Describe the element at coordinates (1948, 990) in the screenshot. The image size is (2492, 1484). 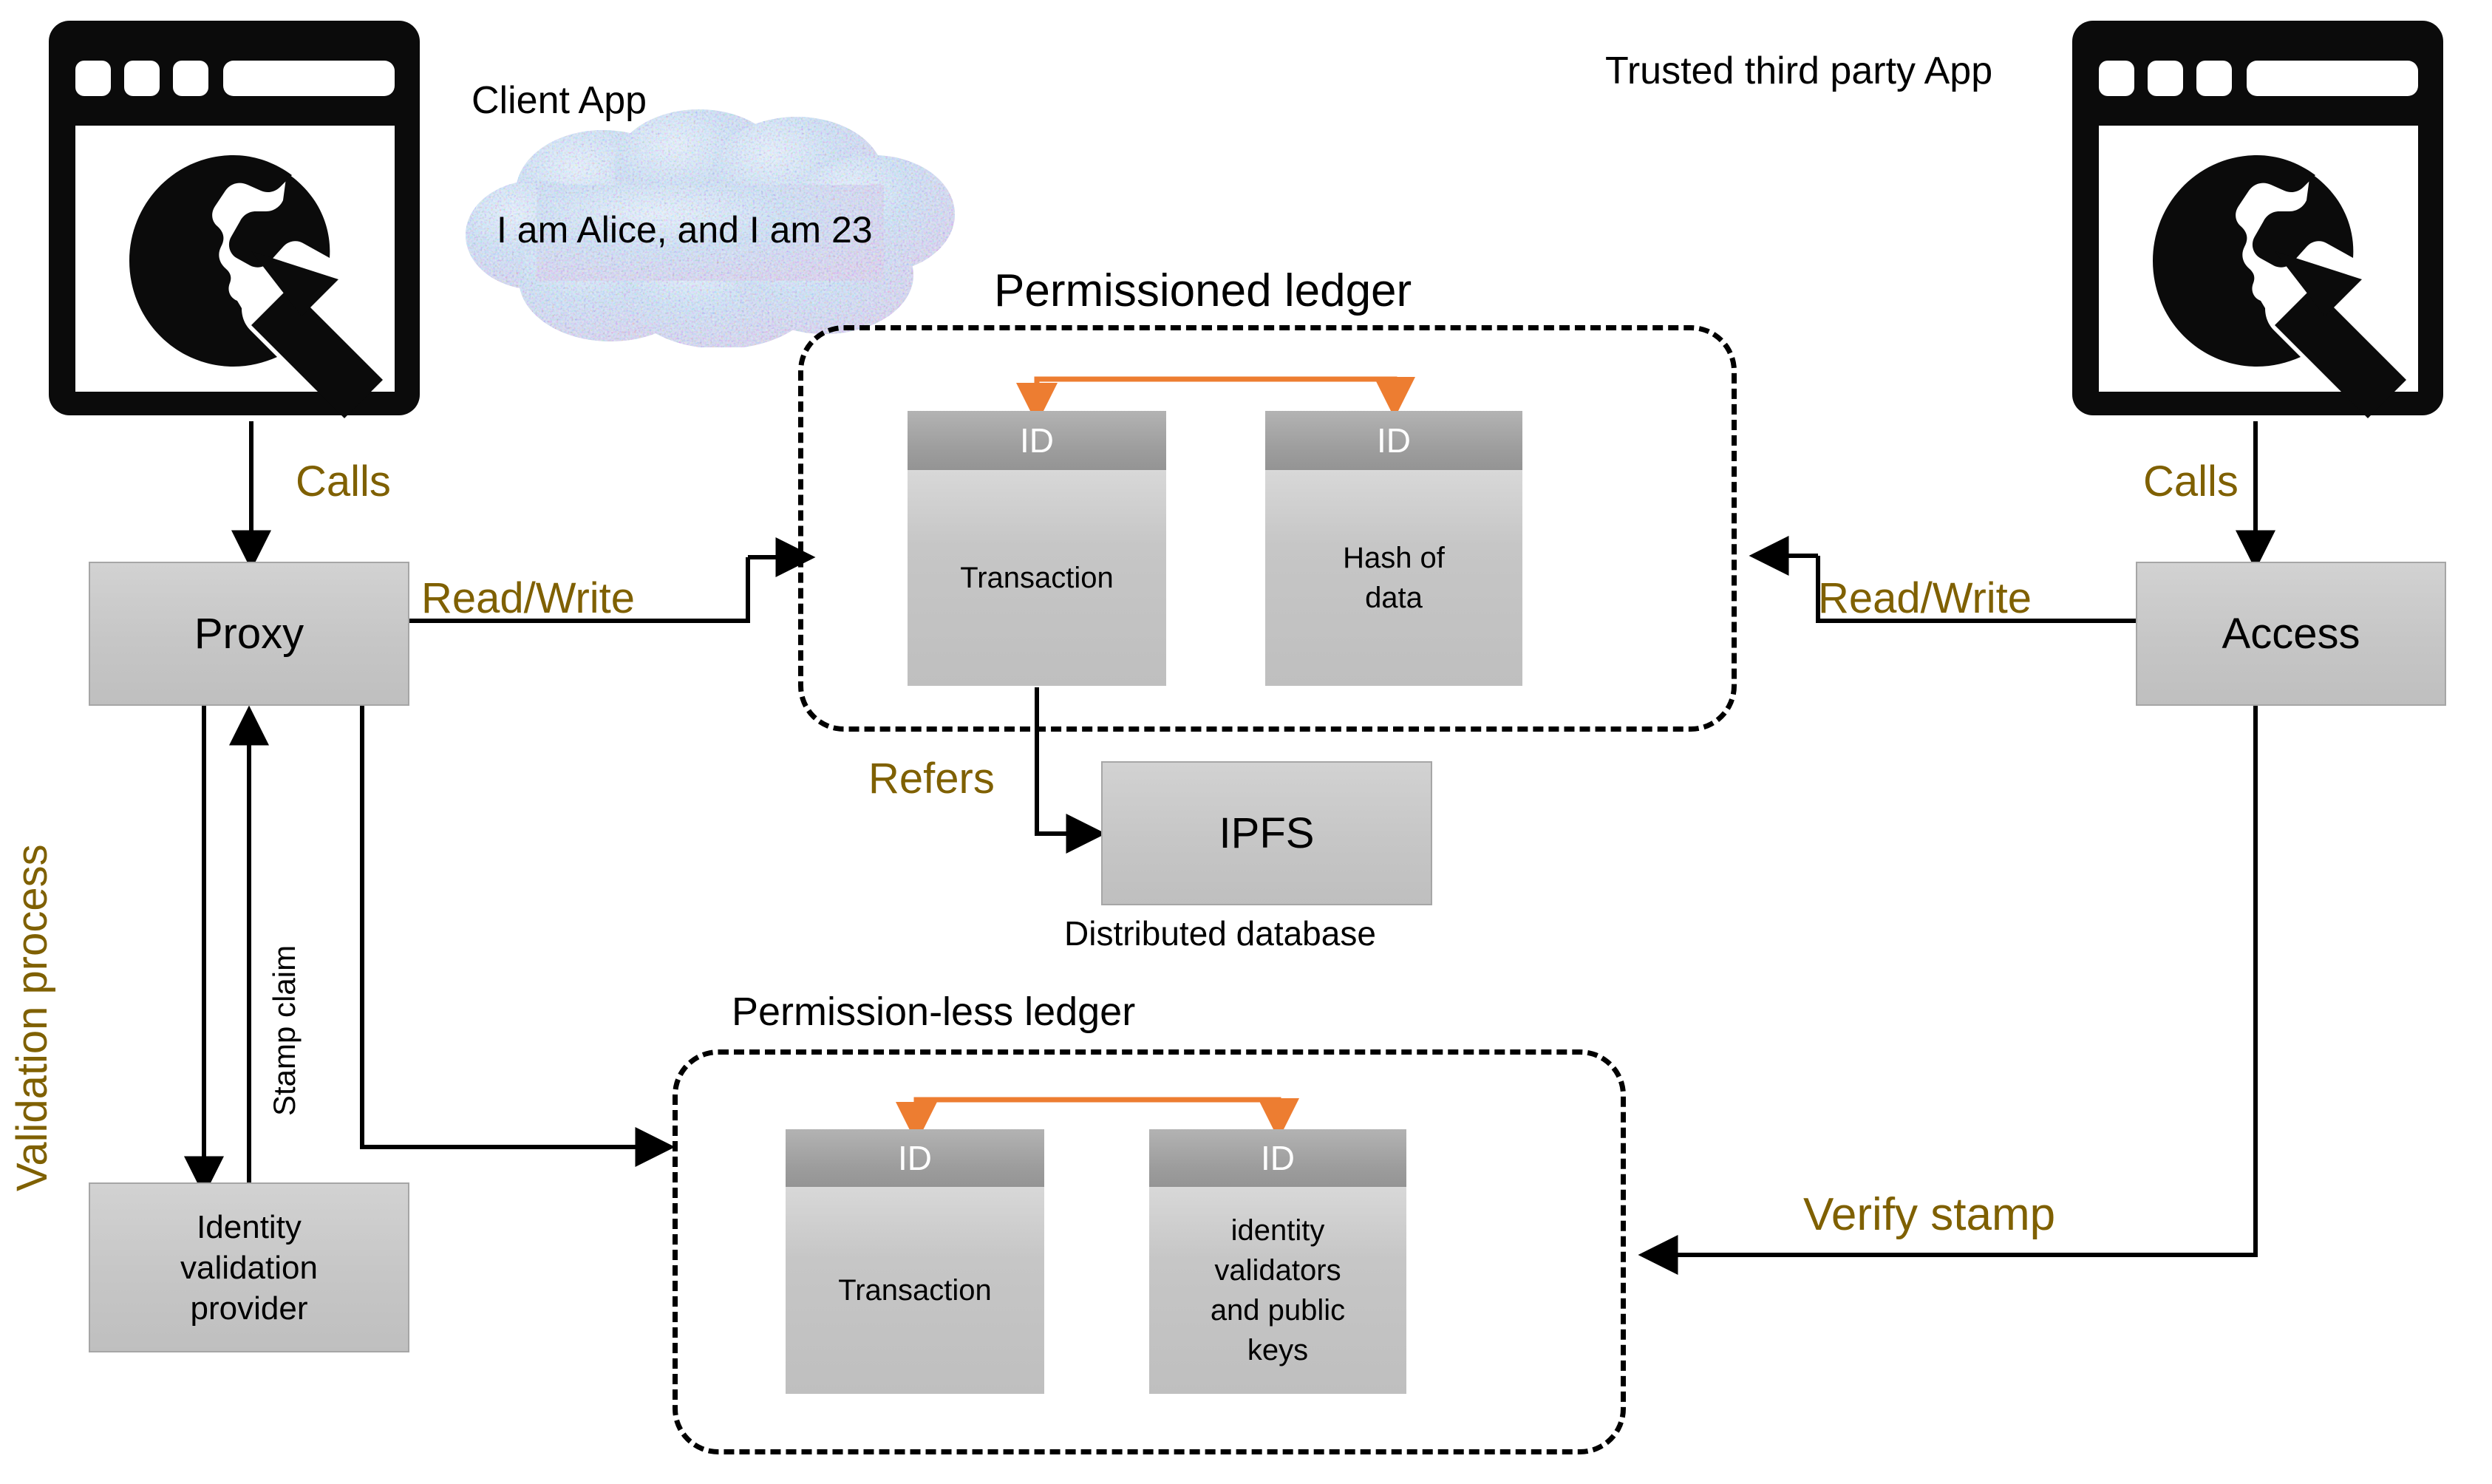
I see `edge-access-verifystamp-permissionless` at that location.